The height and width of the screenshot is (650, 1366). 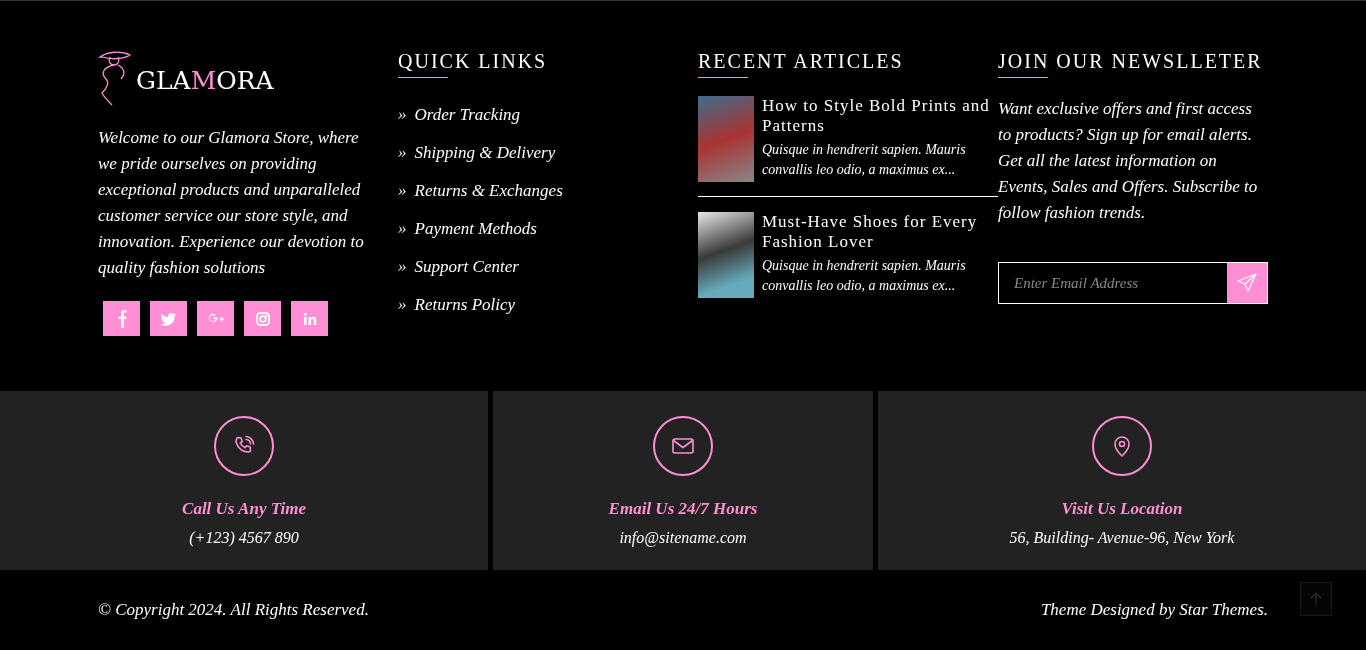 What do you see at coordinates (115, 78) in the screenshot?
I see `woman-figure-logo-icon` at bounding box center [115, 78].